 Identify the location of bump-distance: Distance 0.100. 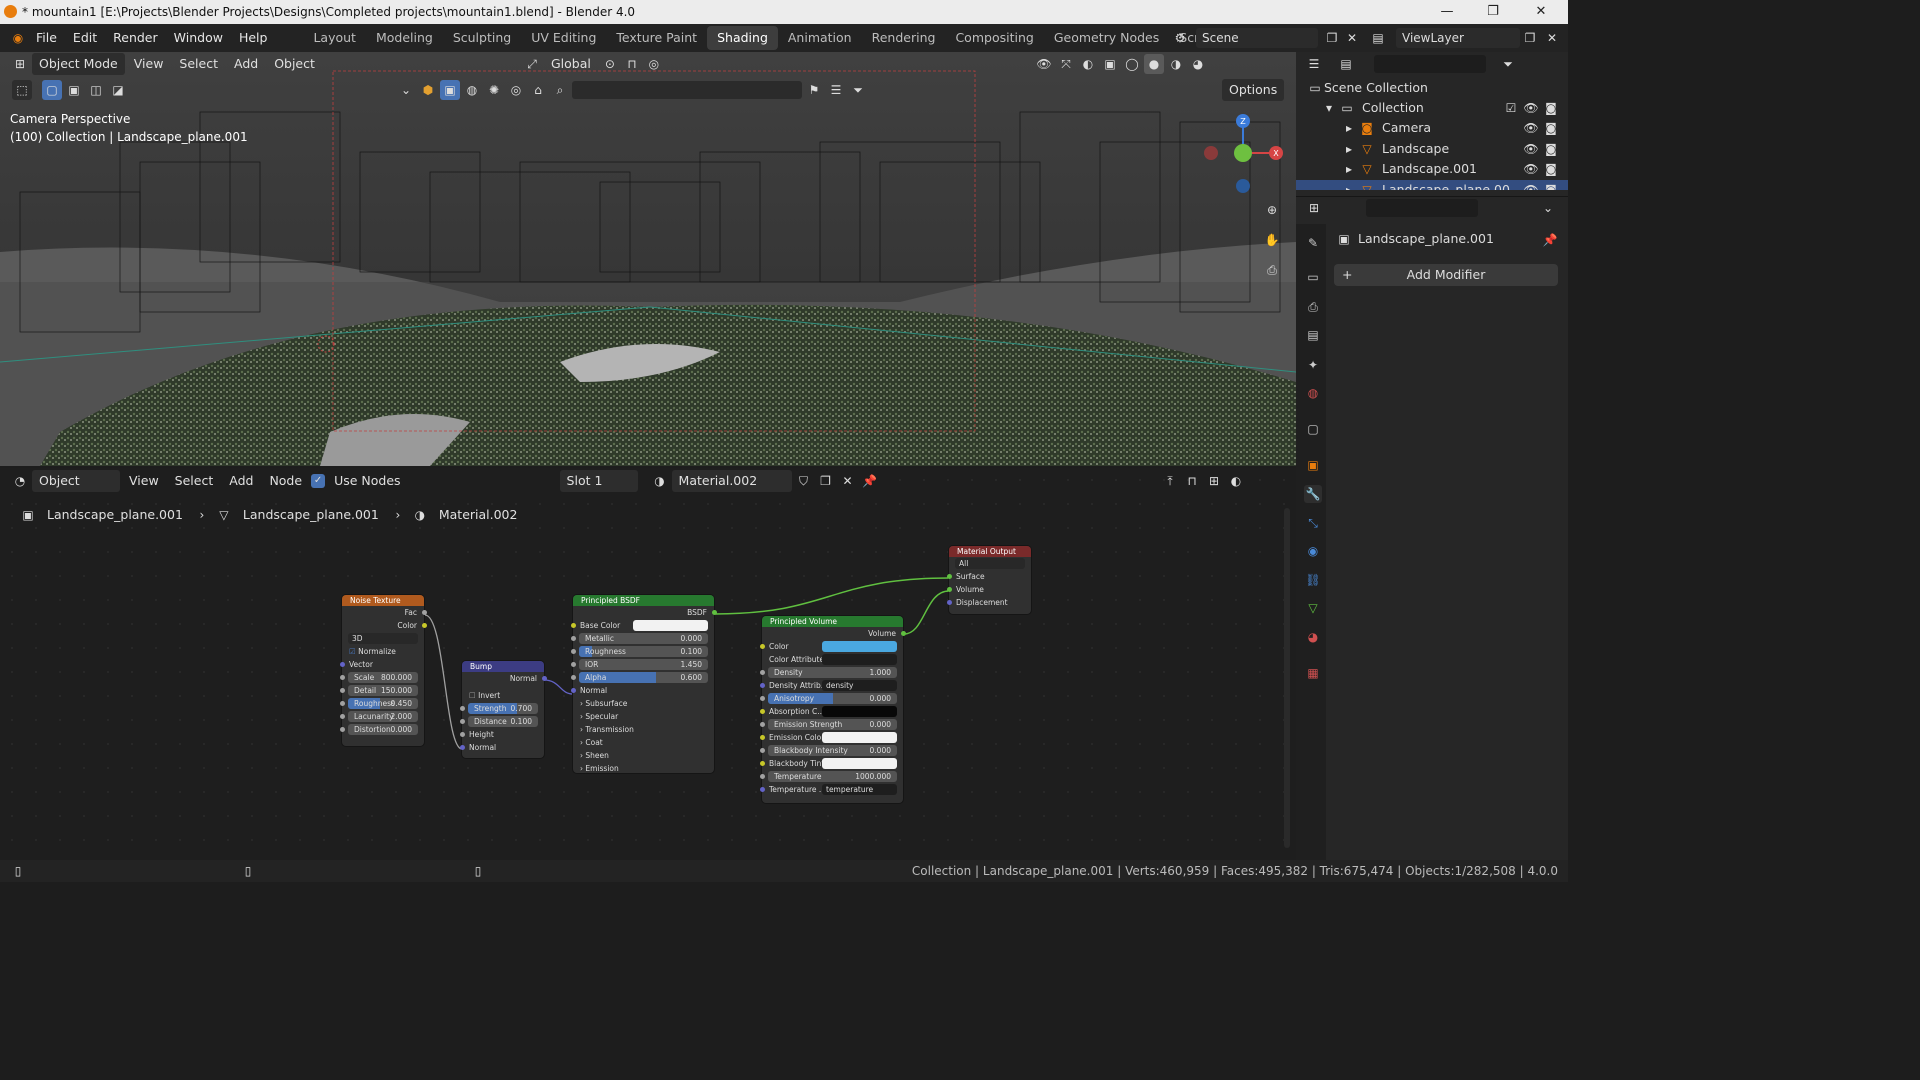
(501, 721).